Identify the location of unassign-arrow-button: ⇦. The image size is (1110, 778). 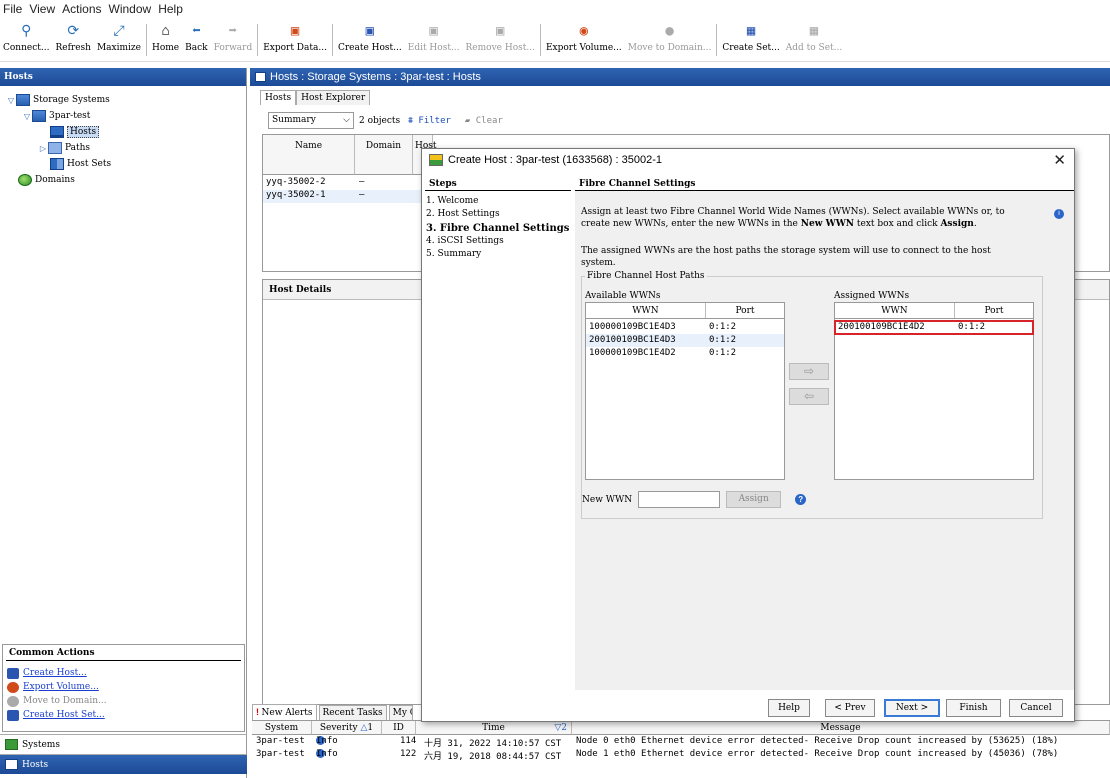
(809, 396).